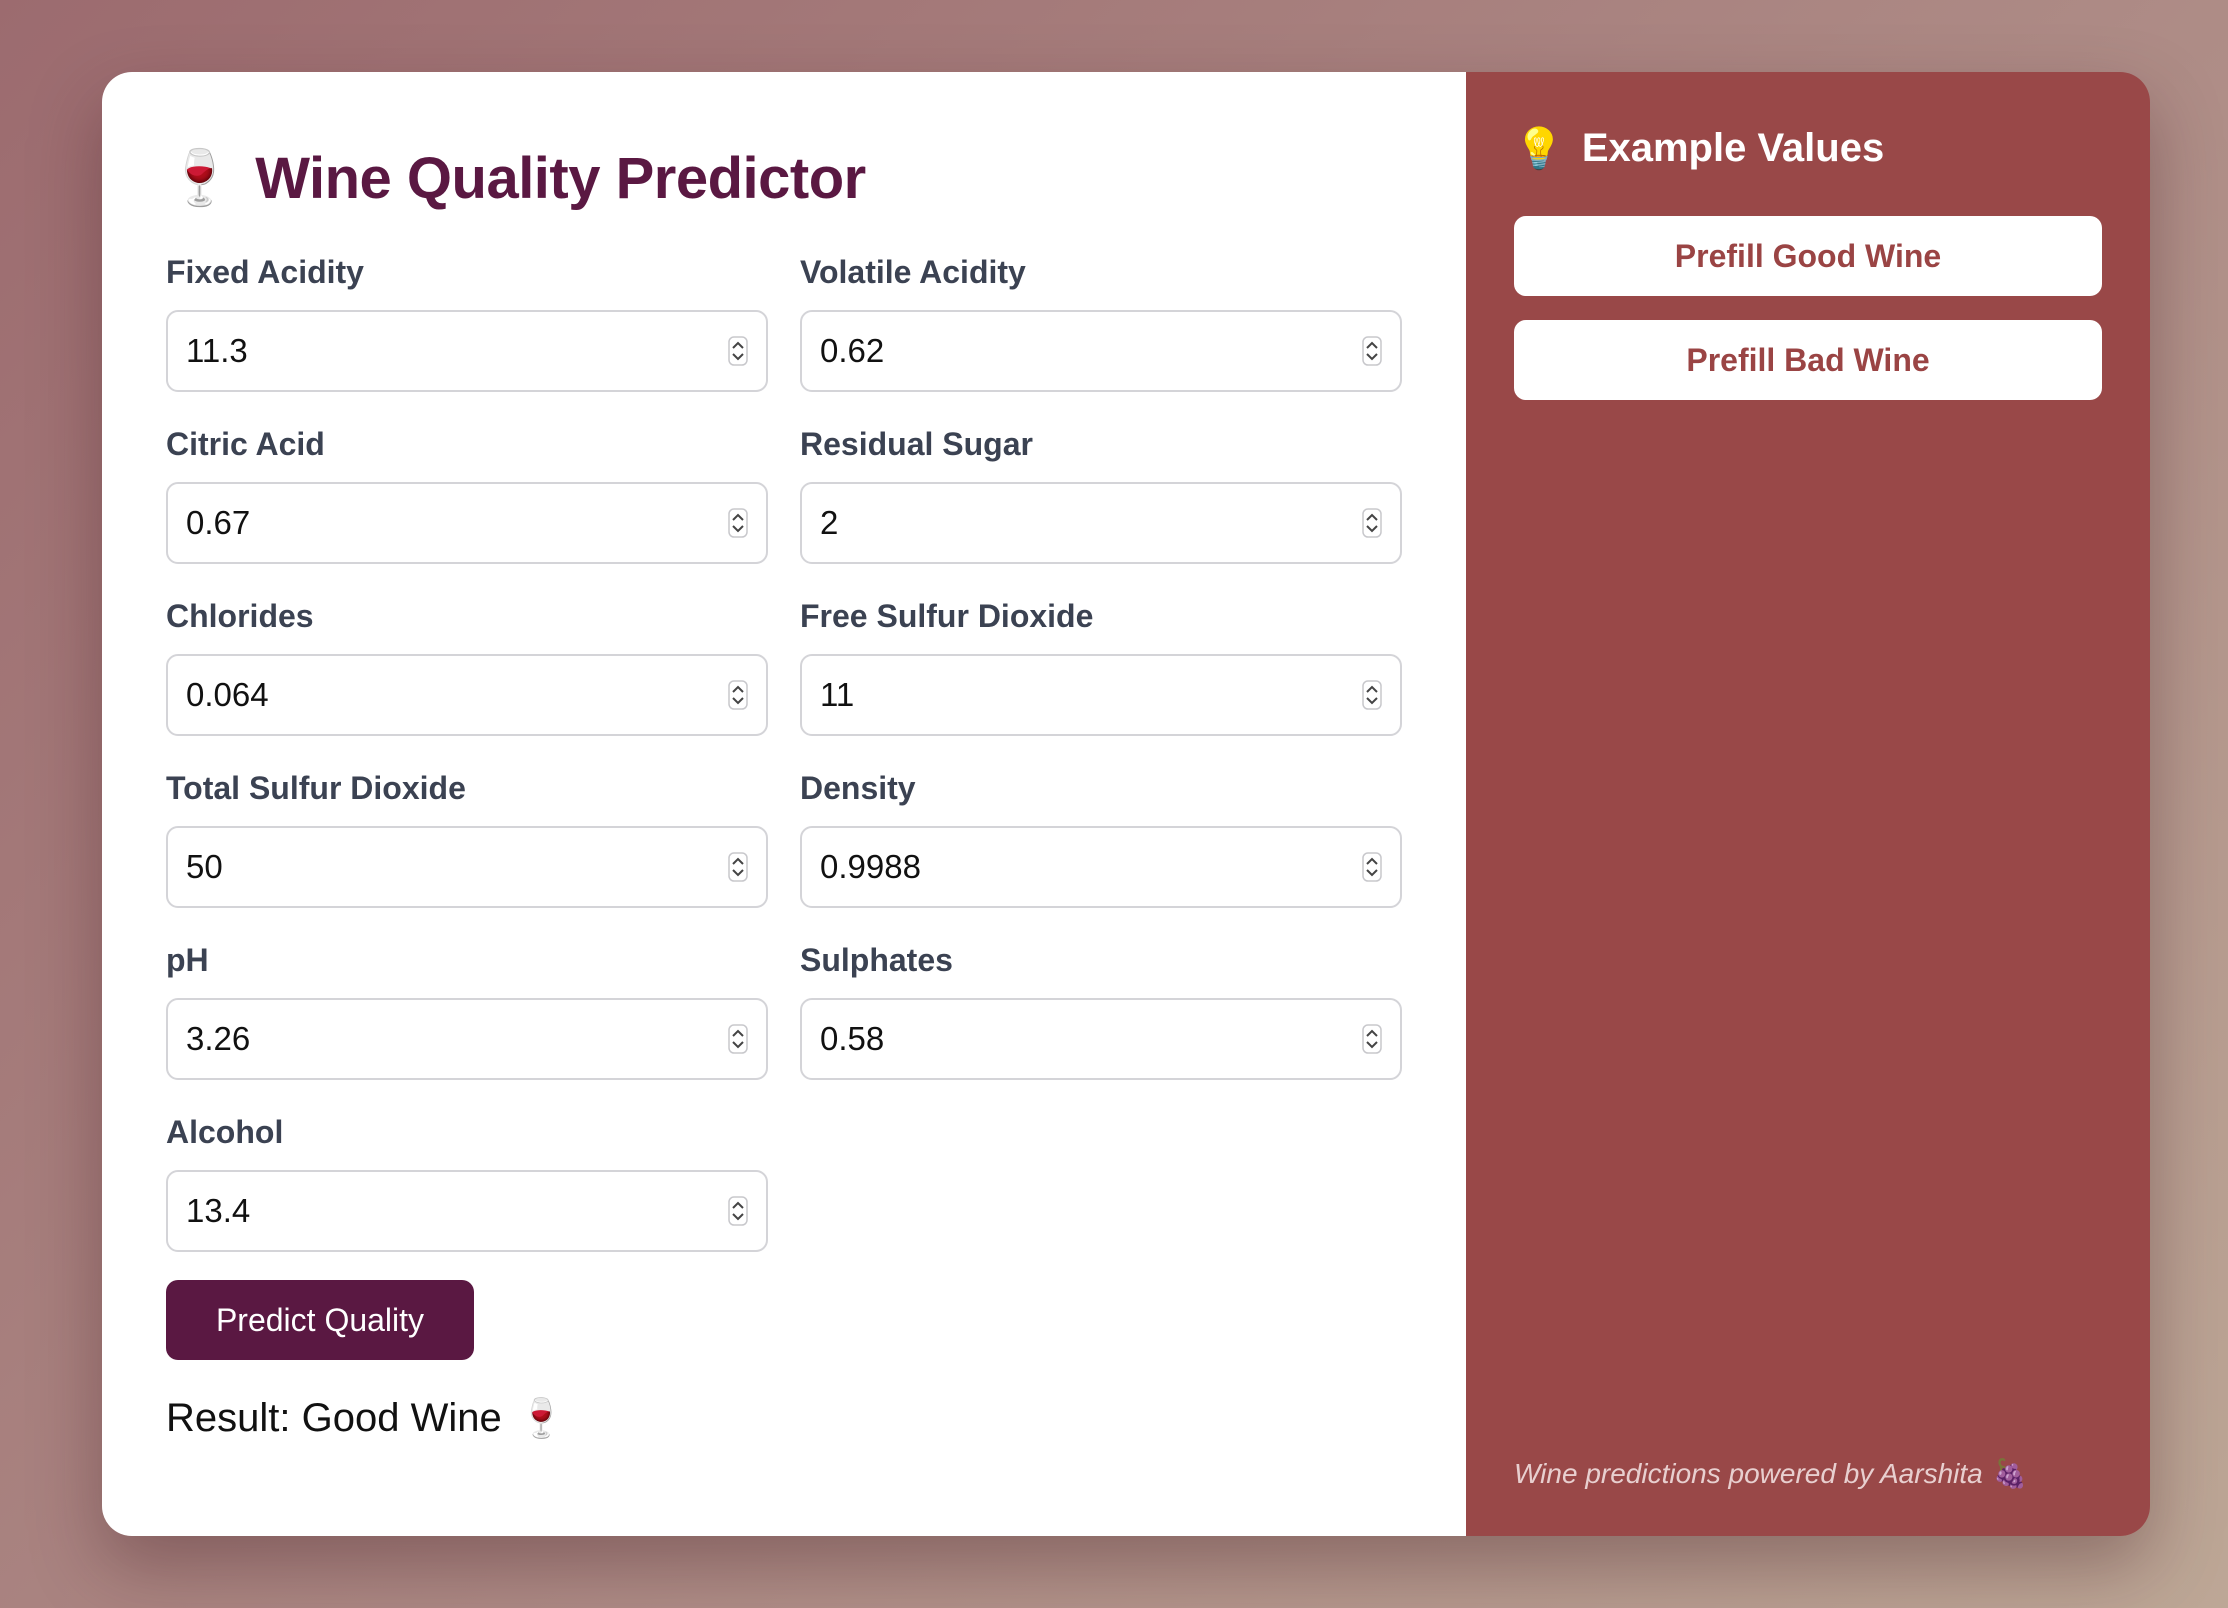 The image size is (2228, 1608). I want to click on field-label: Fixed Acidity, so click(265, 272).